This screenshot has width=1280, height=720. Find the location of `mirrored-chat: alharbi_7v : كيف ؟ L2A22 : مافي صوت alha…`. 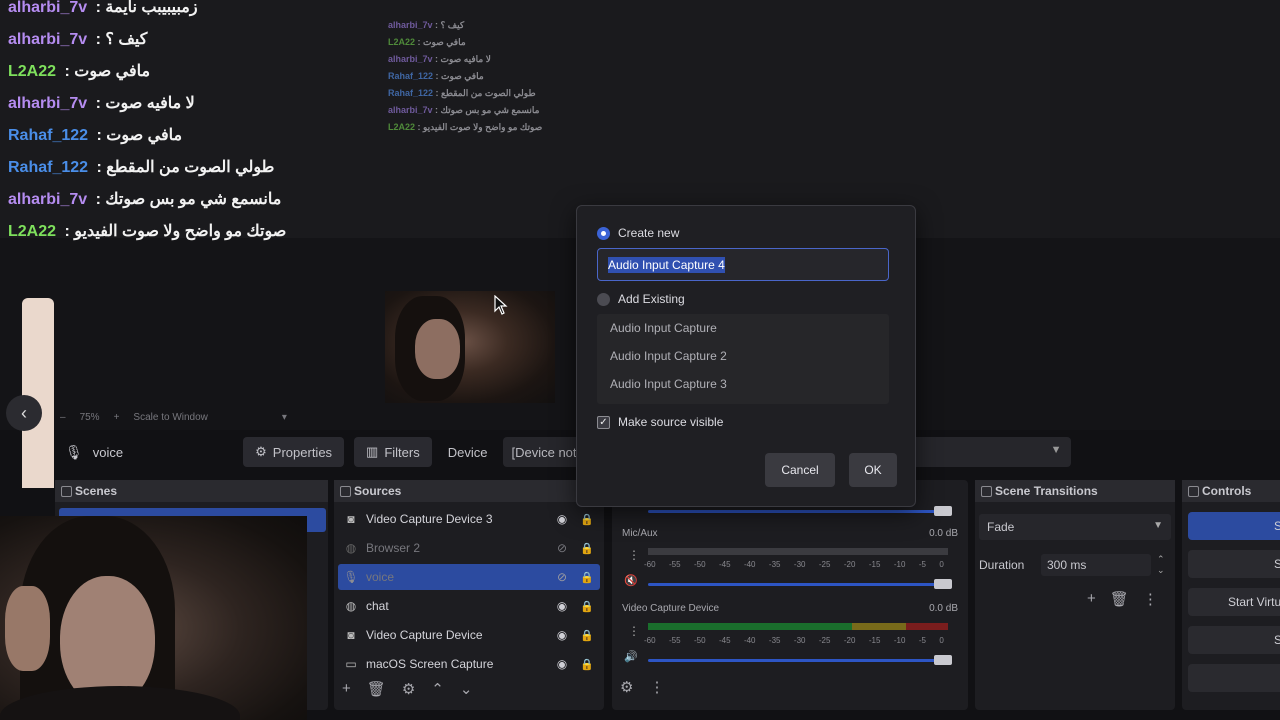

mirrored-chat: alharbi_7v : كيف ؟ L2A22 : مافي صوت alha… is located at coordinates (488, 68).